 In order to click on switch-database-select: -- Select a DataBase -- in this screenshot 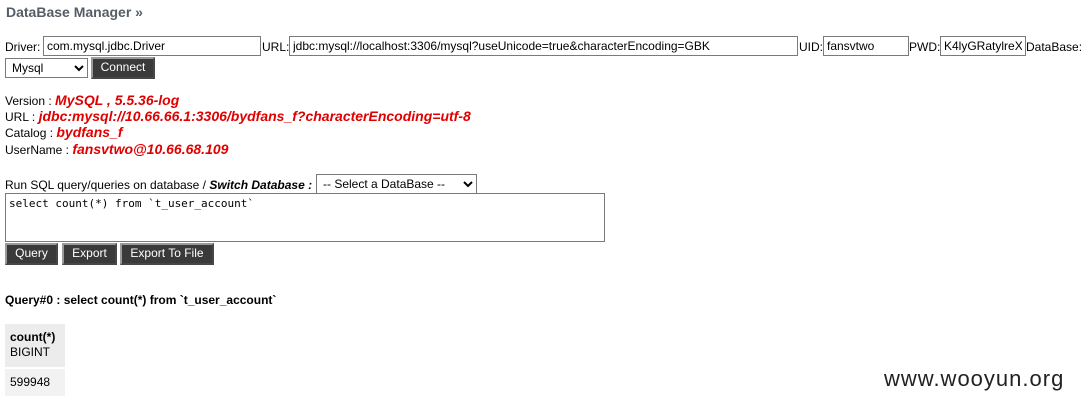, I will do `click(396, 184)`.